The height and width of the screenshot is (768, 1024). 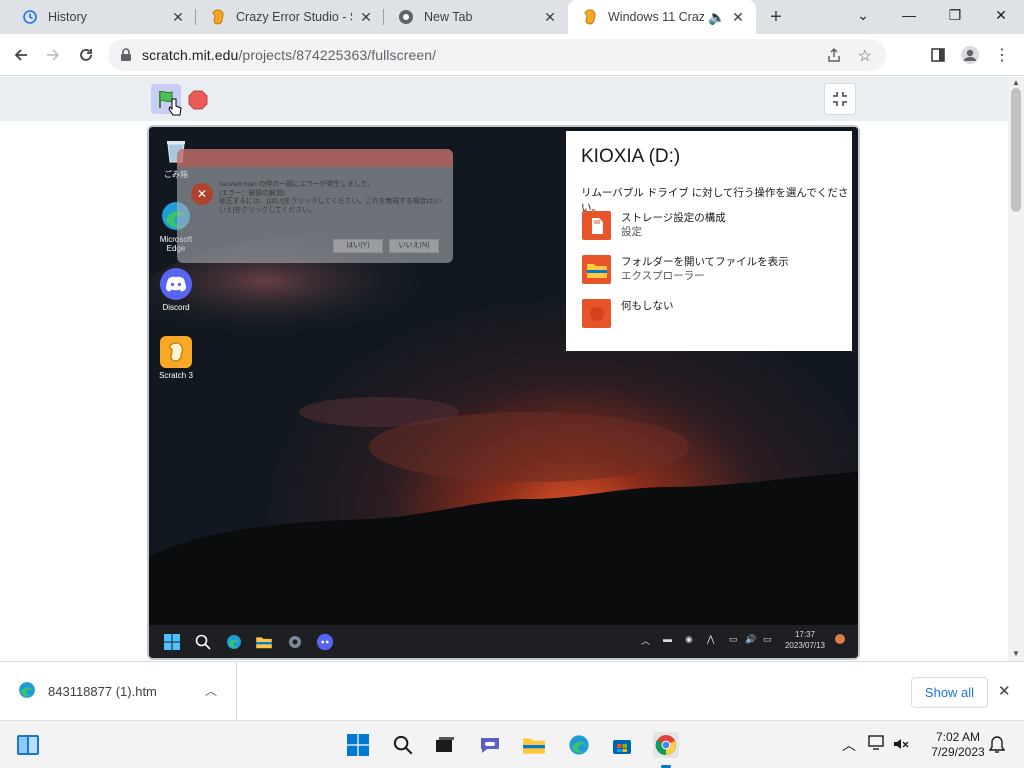 What do you see at coordinates (176, 307) in the screenshot?
I see `desktop-icon-label: Discord` at bounding box center [176, 307].